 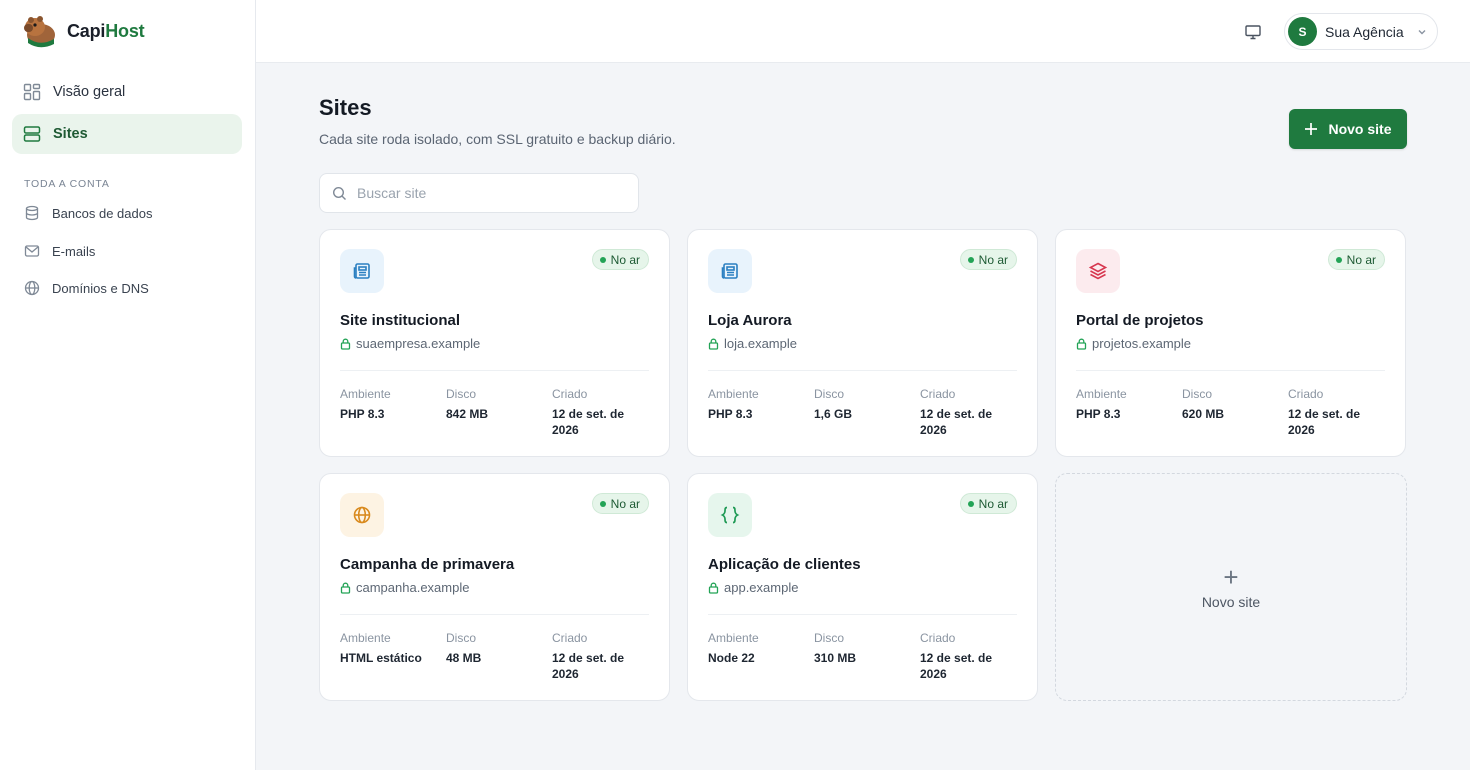 I want to click on topbar: S Sua Agência, so click(x=863, y=31).